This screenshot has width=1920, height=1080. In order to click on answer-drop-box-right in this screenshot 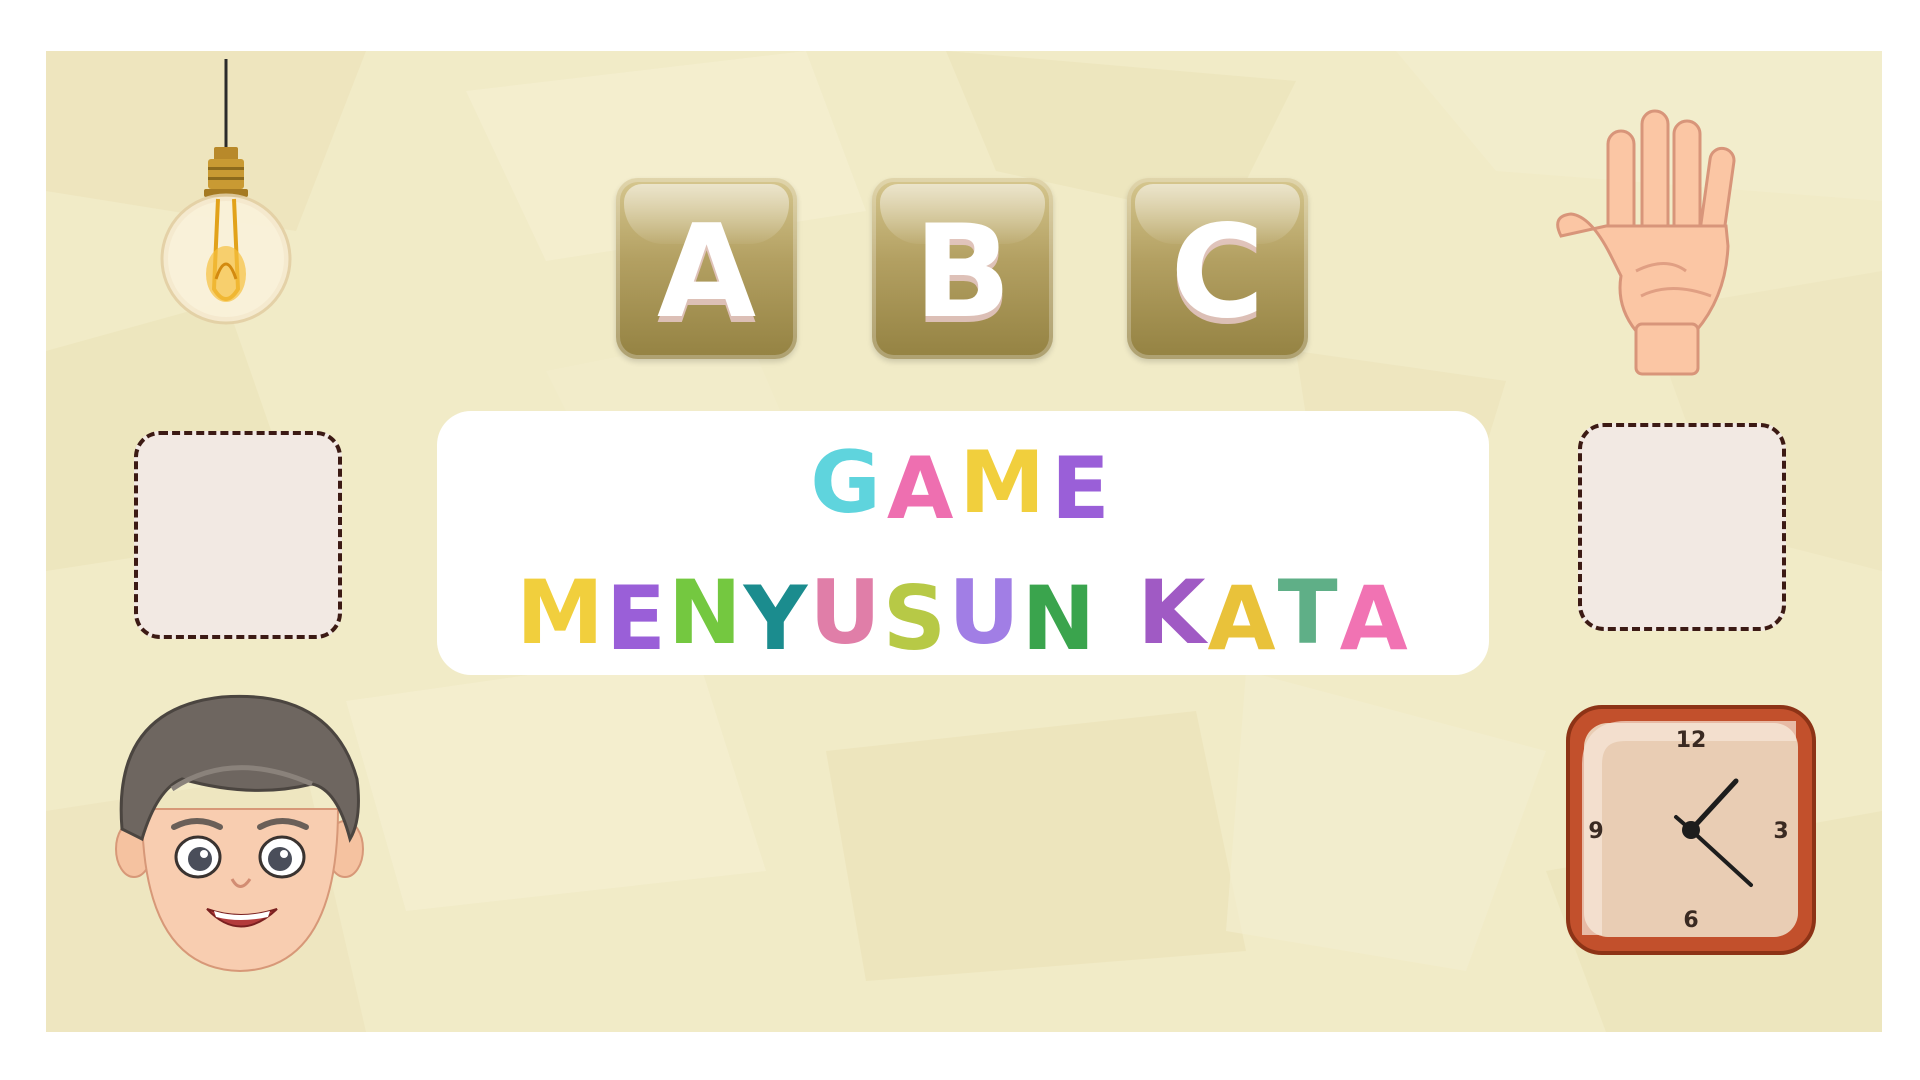, I will do `click(1682, 527)`.